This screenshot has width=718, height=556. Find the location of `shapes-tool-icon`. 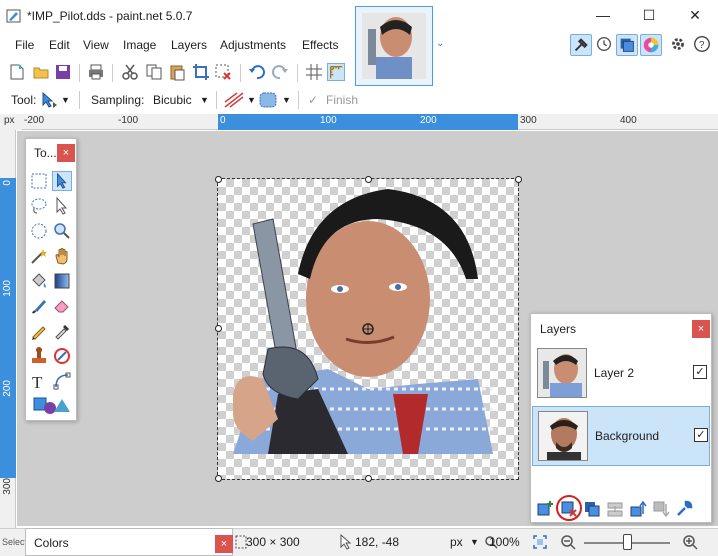

shapes-tool-icon is located at coordinates (52, 405).